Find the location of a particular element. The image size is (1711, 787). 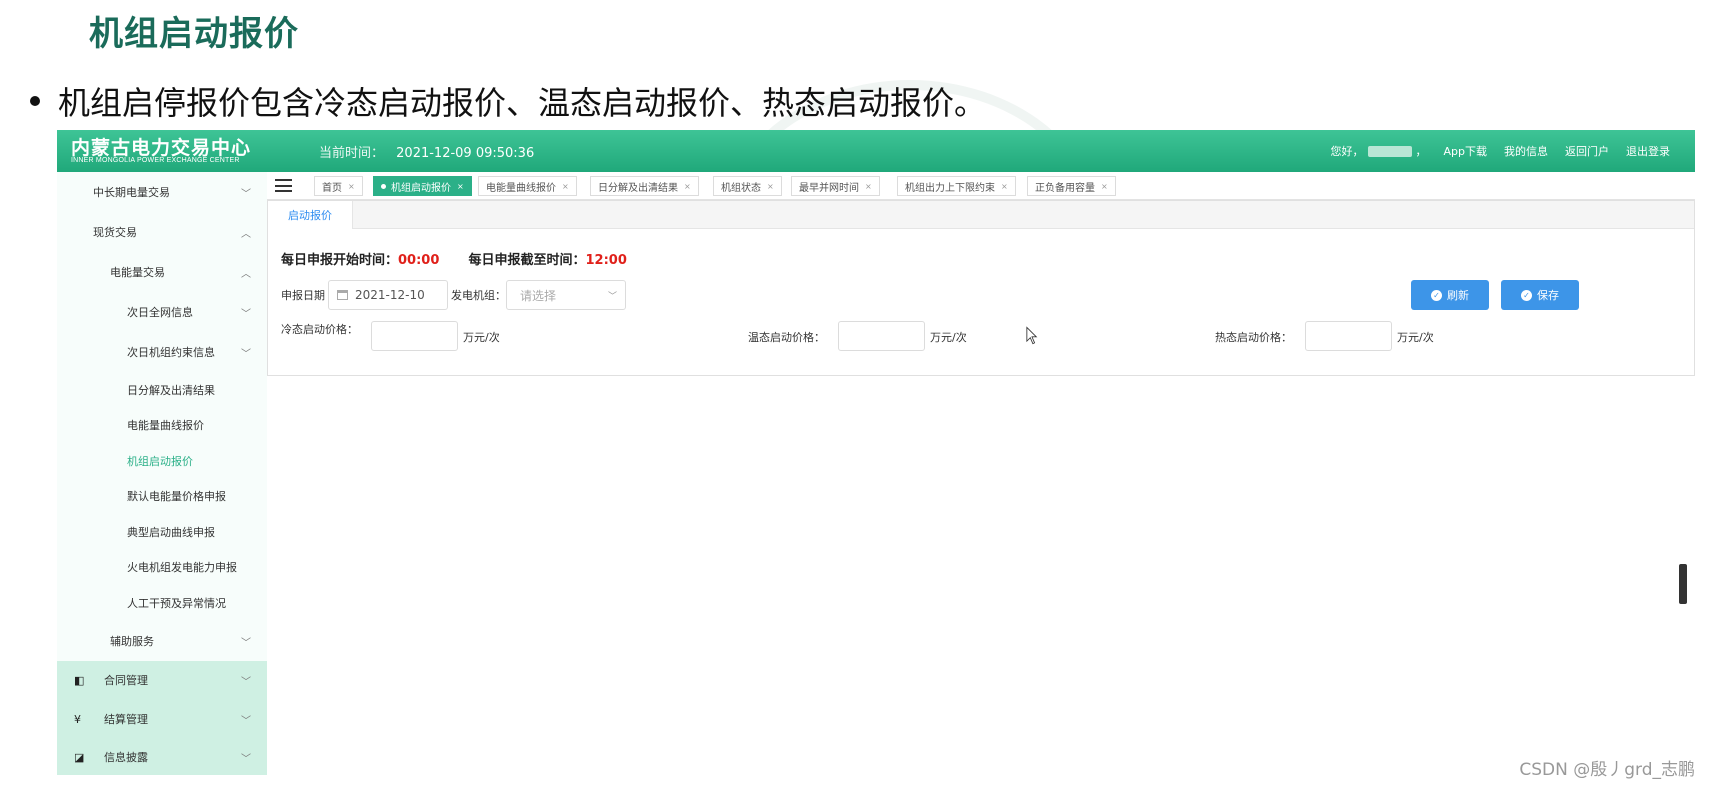

return-portal-link: 返回门户 is located at coordinates (1587, 151).